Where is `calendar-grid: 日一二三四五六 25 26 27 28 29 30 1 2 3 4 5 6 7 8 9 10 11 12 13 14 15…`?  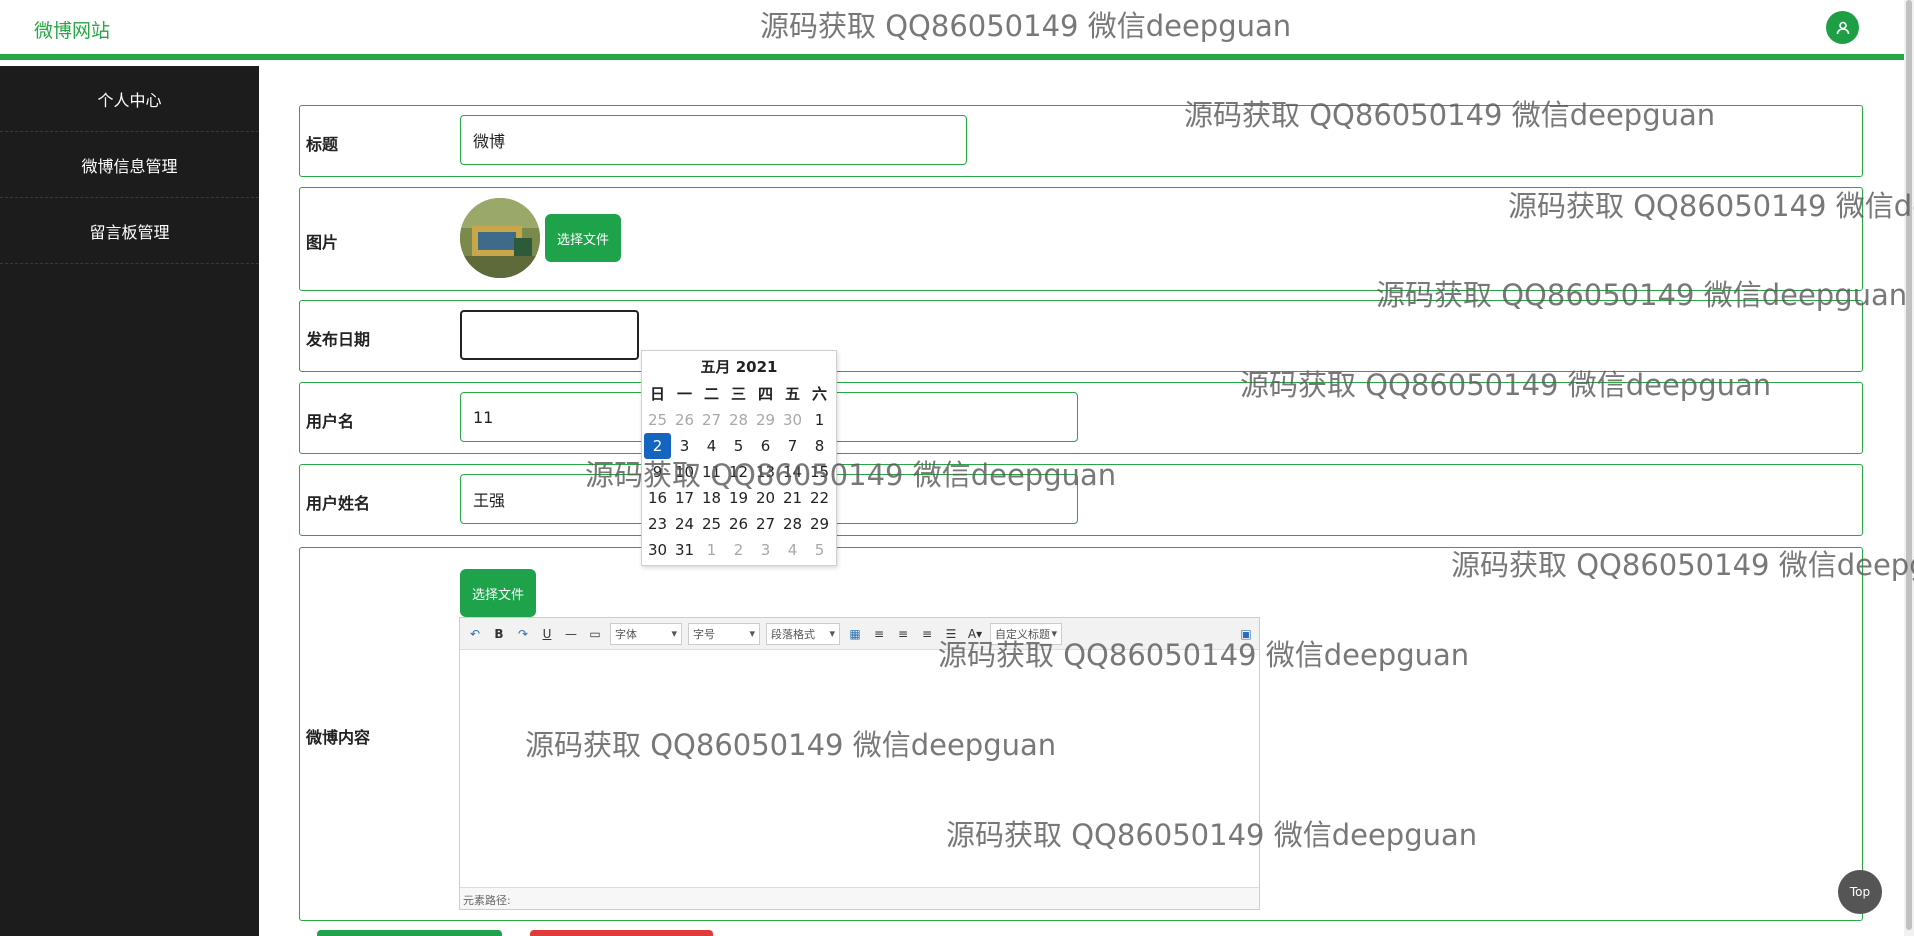 calendar-grid: 日一二三四五六 25 26 27 28 29 30 1 2 3 4 5 6 7 8 9 10 11 12 13 14 15… is located at coordinates (740, 472).